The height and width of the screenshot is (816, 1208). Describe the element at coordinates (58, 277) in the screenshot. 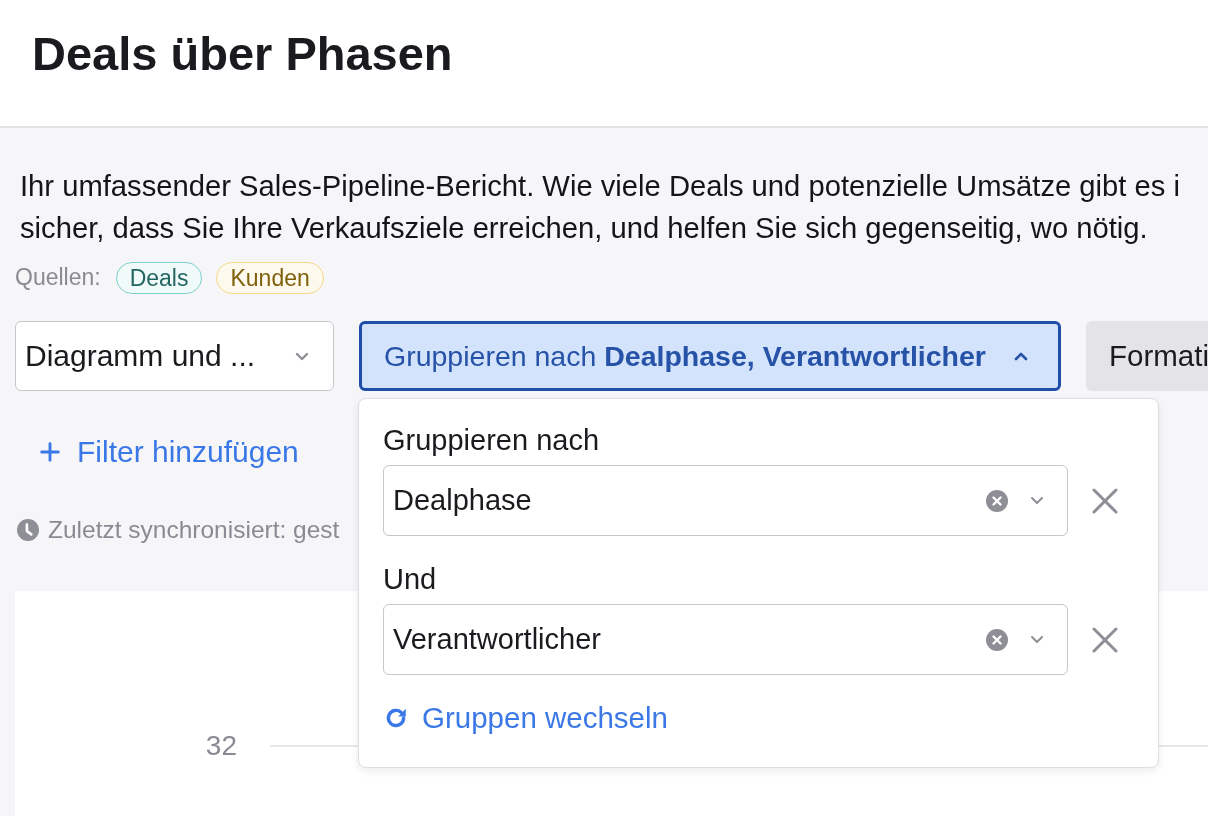

I see `sources-label: Quellen:` at that location.